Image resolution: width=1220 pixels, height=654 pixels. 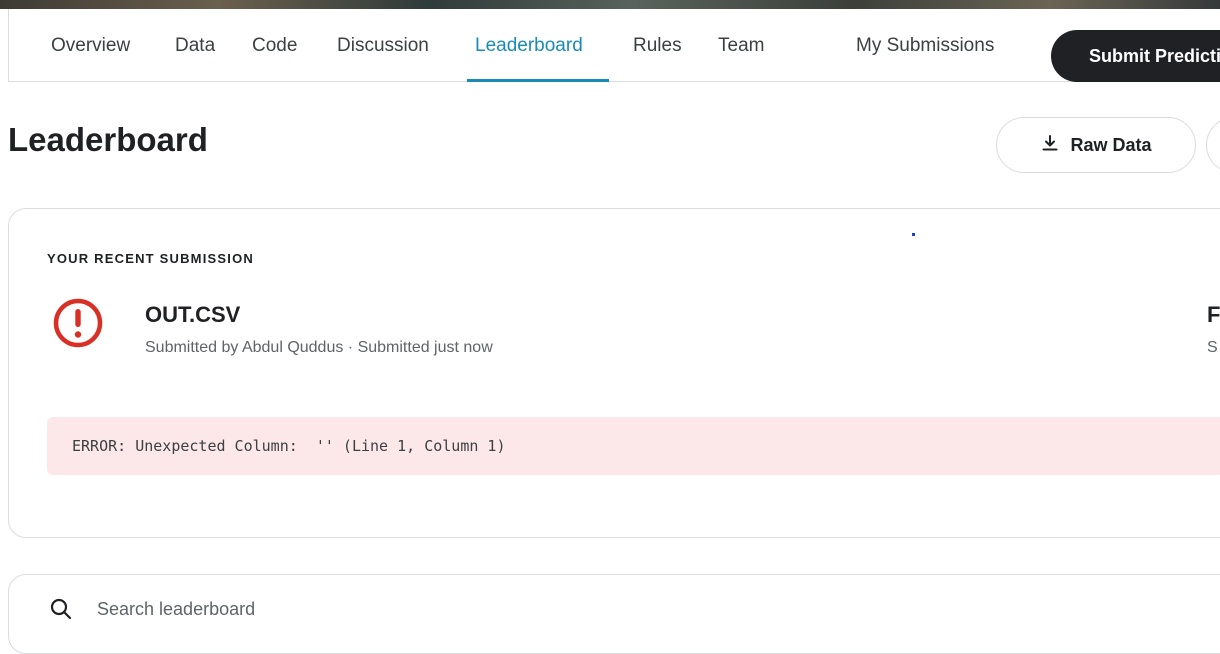 I want to click on active-tab-indicator, so click(x=538, y=80).